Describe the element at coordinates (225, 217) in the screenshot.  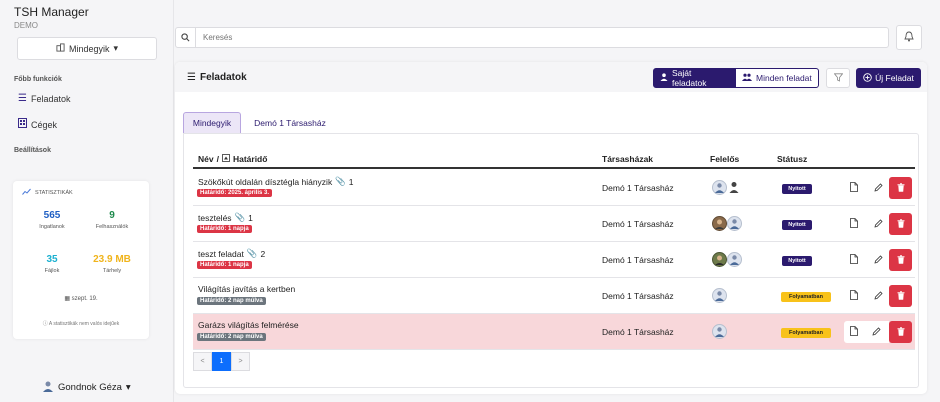
I see `task-name: tesztelés 📎 1` at that location.